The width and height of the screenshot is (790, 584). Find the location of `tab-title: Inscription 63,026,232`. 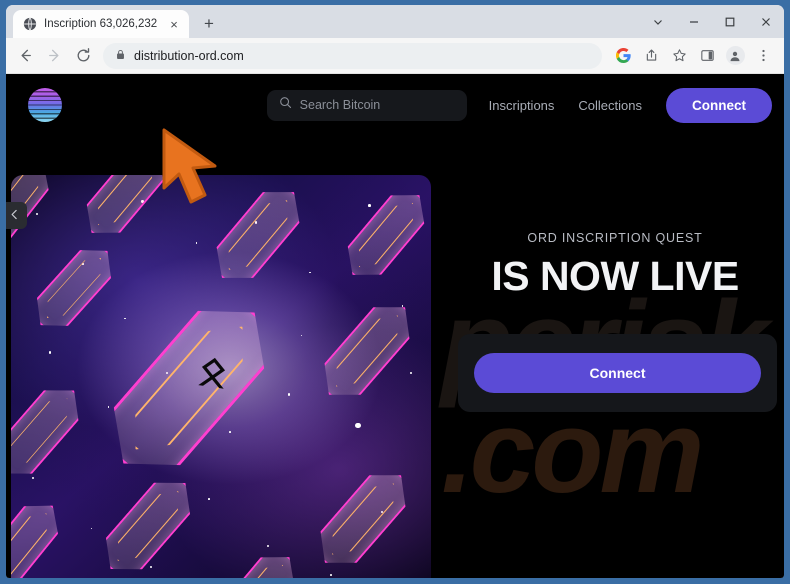

tab-title: Inscription 63,026,232 is located at coordinates (101, 24).